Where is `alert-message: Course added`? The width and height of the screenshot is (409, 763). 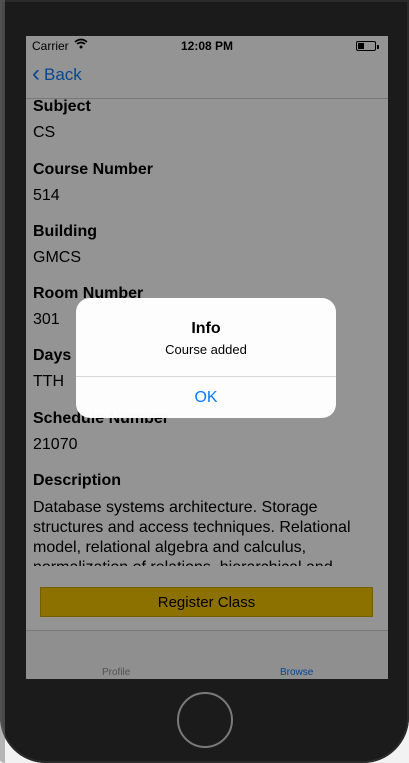
alert-message: Course added is located at coordinates (206, 349).